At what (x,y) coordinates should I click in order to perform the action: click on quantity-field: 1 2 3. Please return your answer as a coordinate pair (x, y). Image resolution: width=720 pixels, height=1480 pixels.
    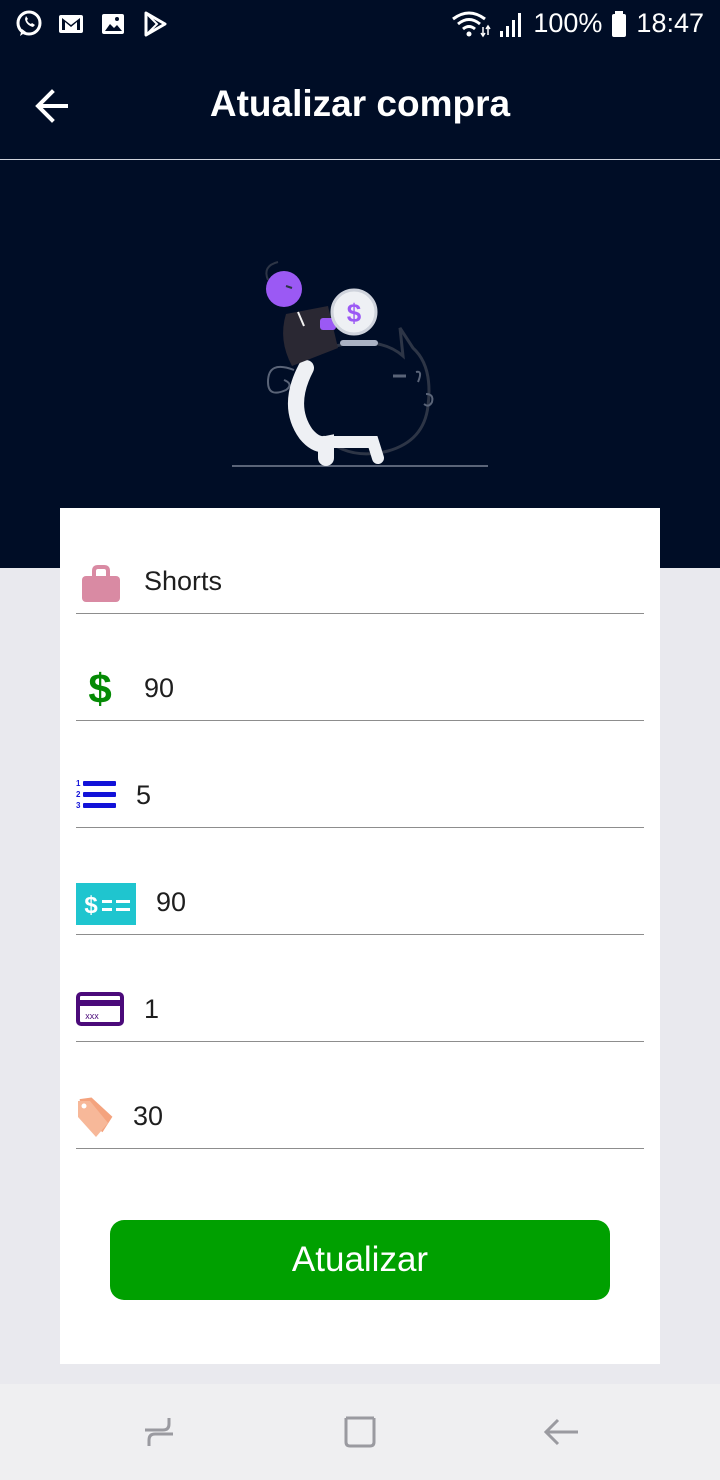
    Looking at the image, I should click on (360, 798).